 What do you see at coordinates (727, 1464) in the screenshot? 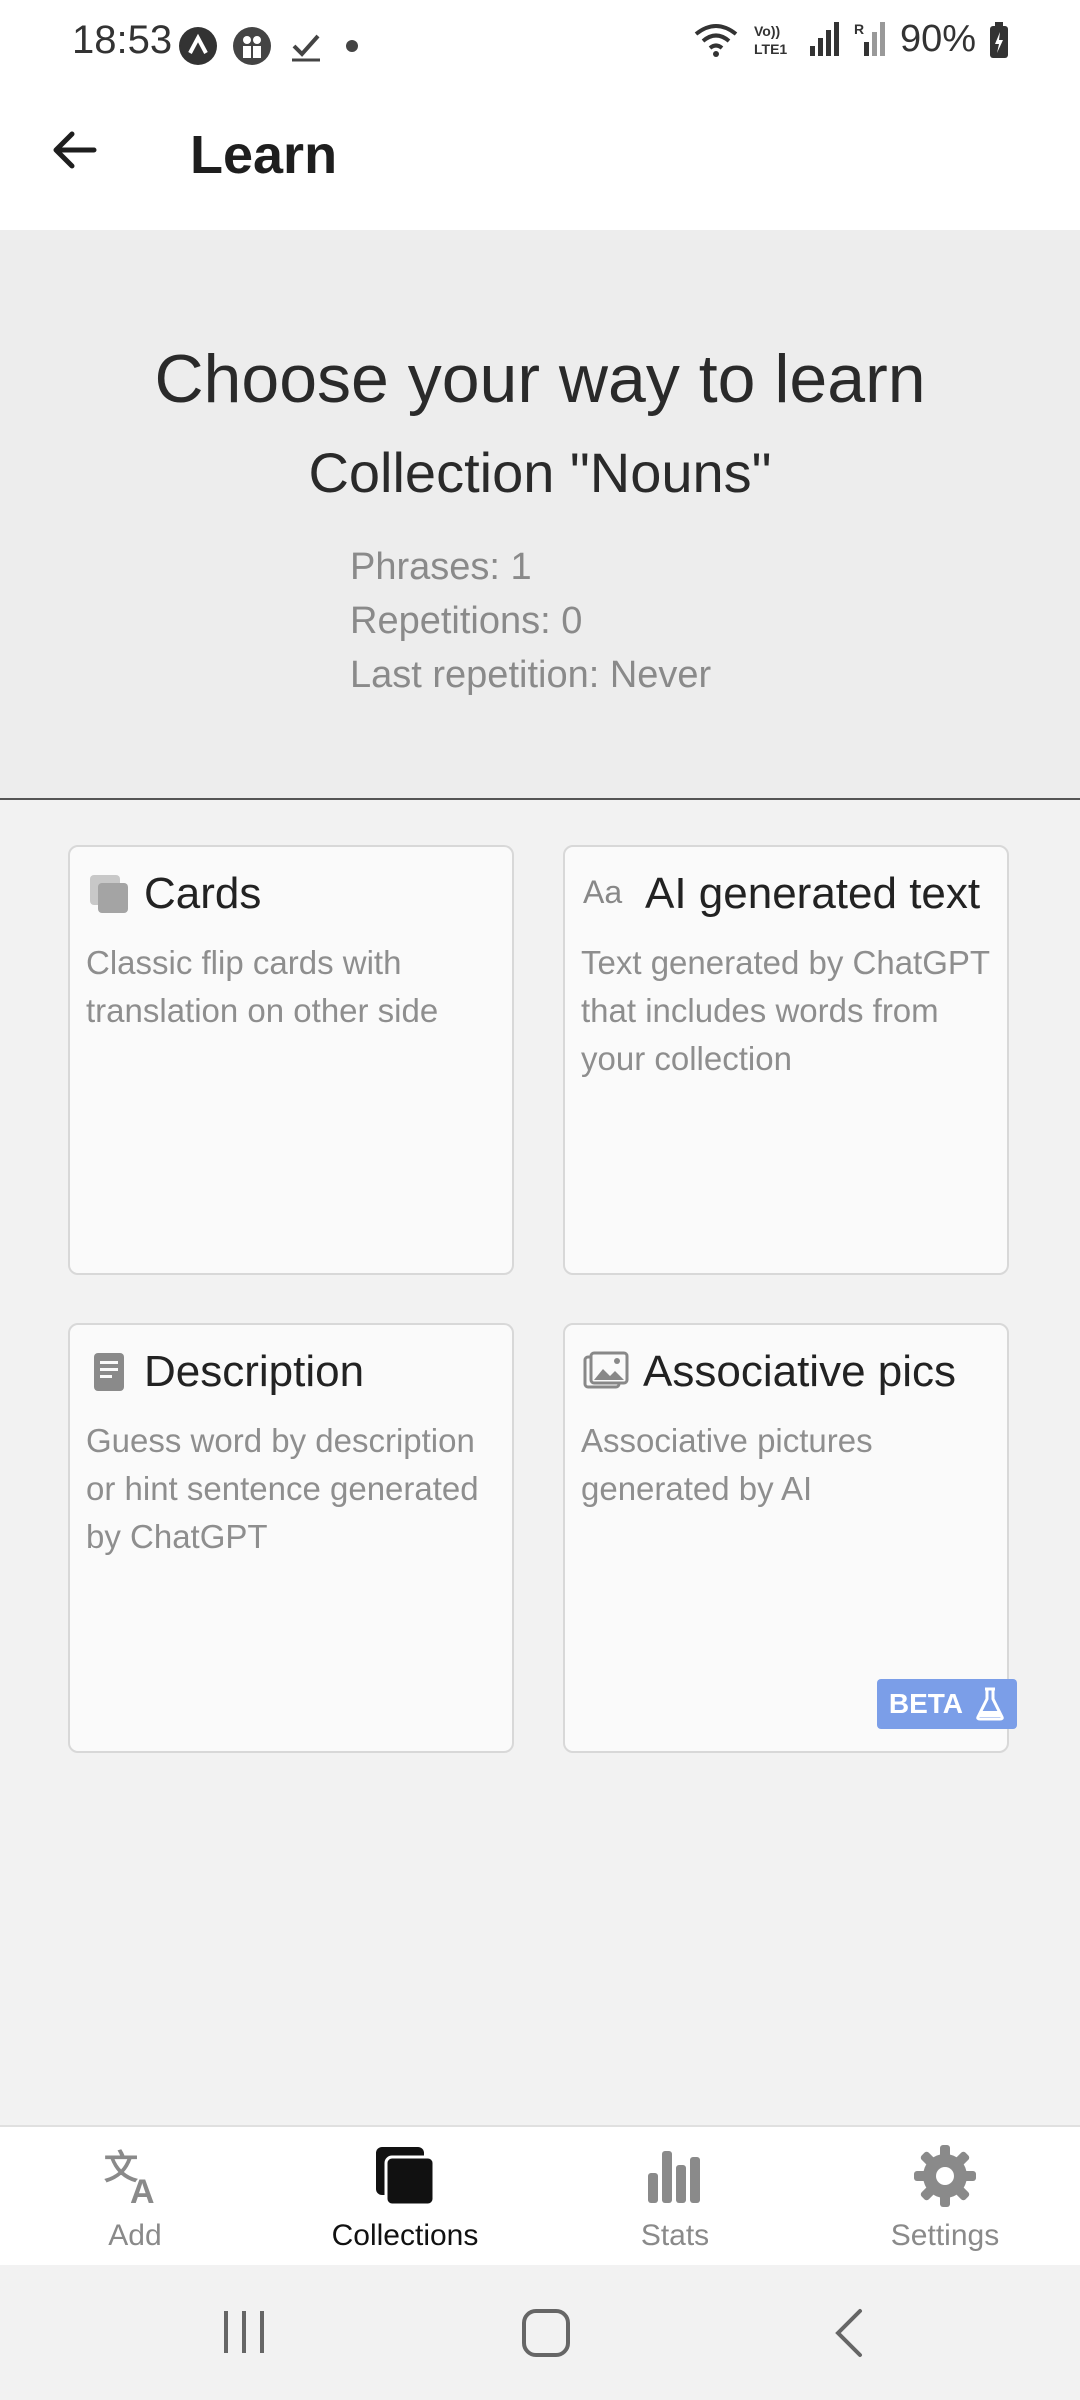
I see `card-description: Associative pictures generated by AI` at bounding box center [727, 1464].